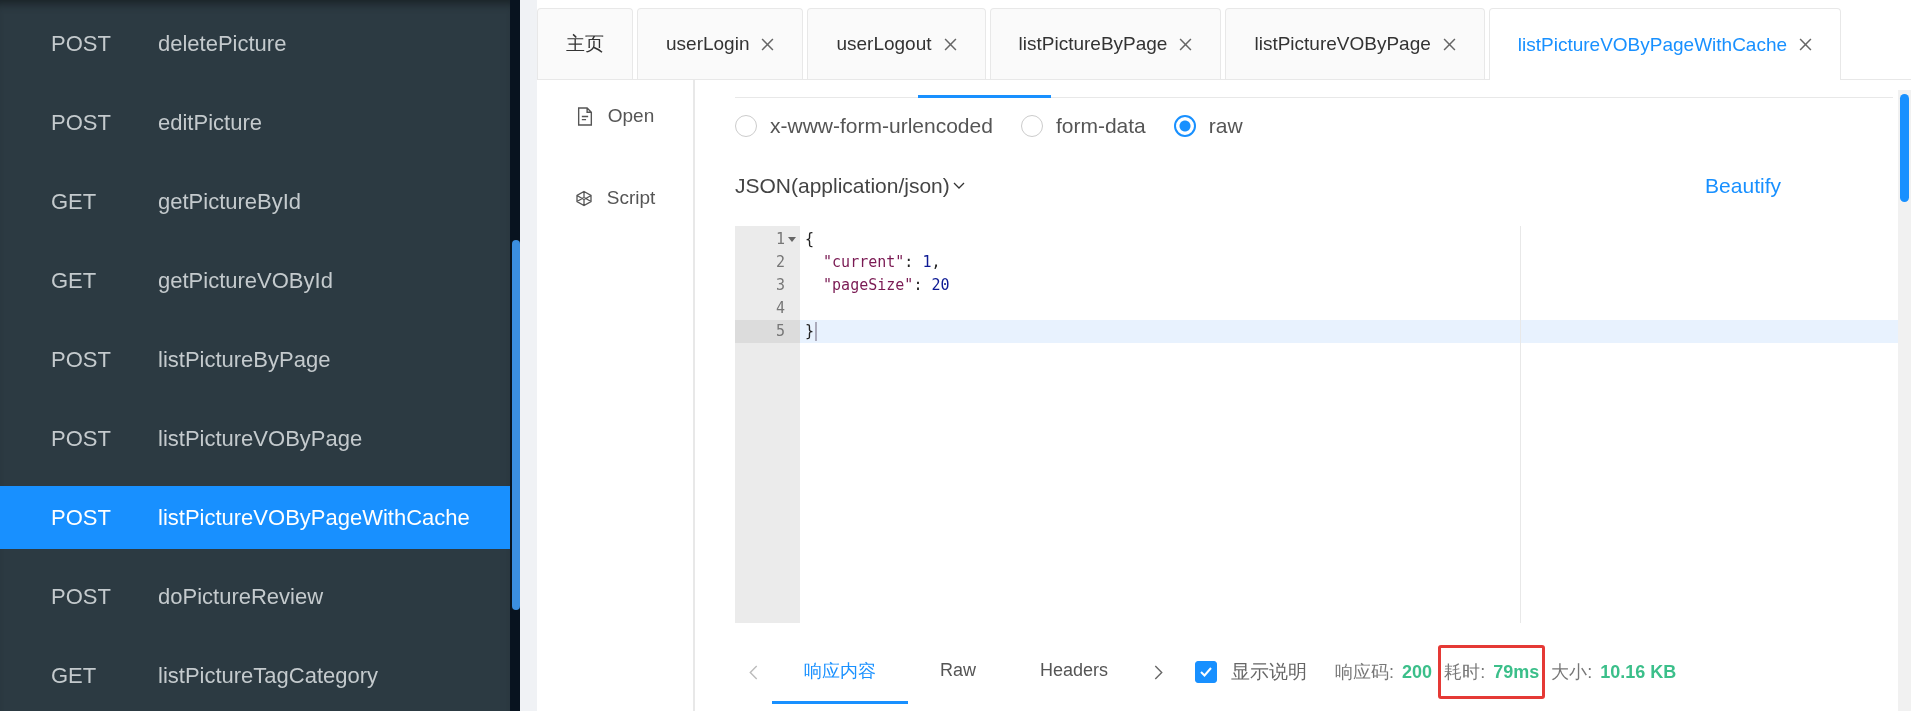 Image resolution: width=1911 pixels, height=711 pixels. I want to click on tab-label: listPictureByPage, so click(1093, 44).